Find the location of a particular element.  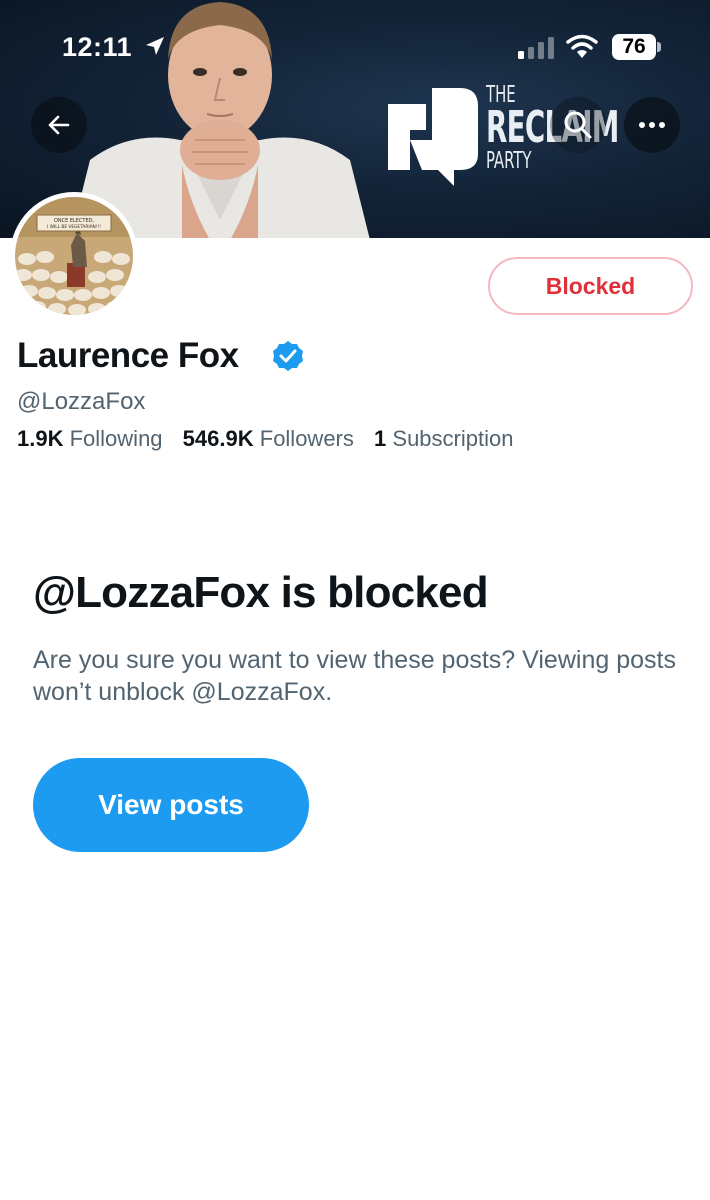

followers-count: 546.9K is located at coordinates (218, 438).